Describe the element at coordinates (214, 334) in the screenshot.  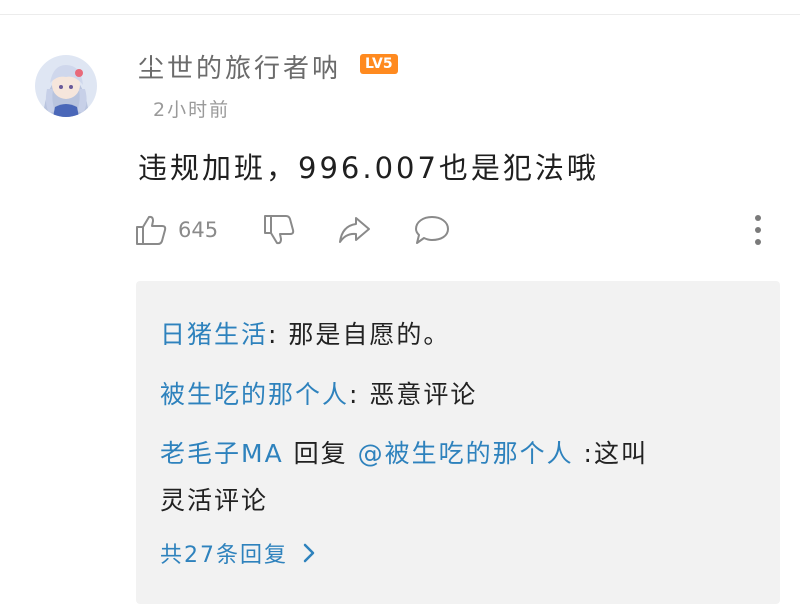
I see `reply-author: 日猪生活` at that location.